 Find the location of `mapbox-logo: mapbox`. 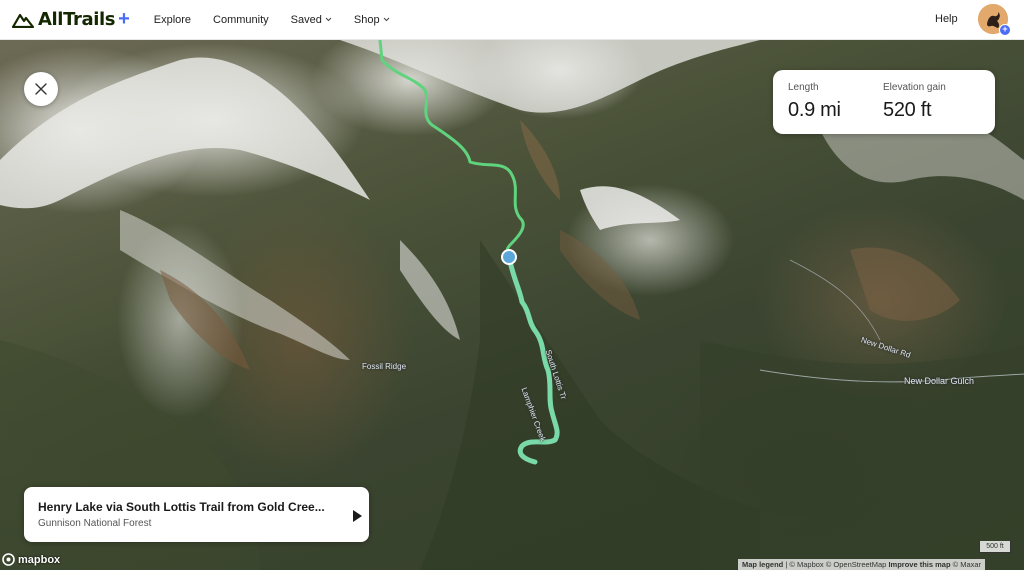

mapbox-logo: mapbox is located at coordinates (31, 559).